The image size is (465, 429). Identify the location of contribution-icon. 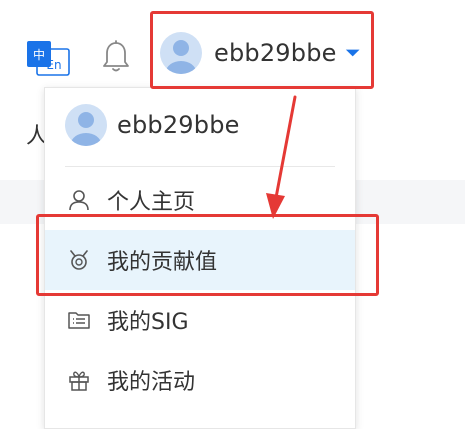
(79, 260).